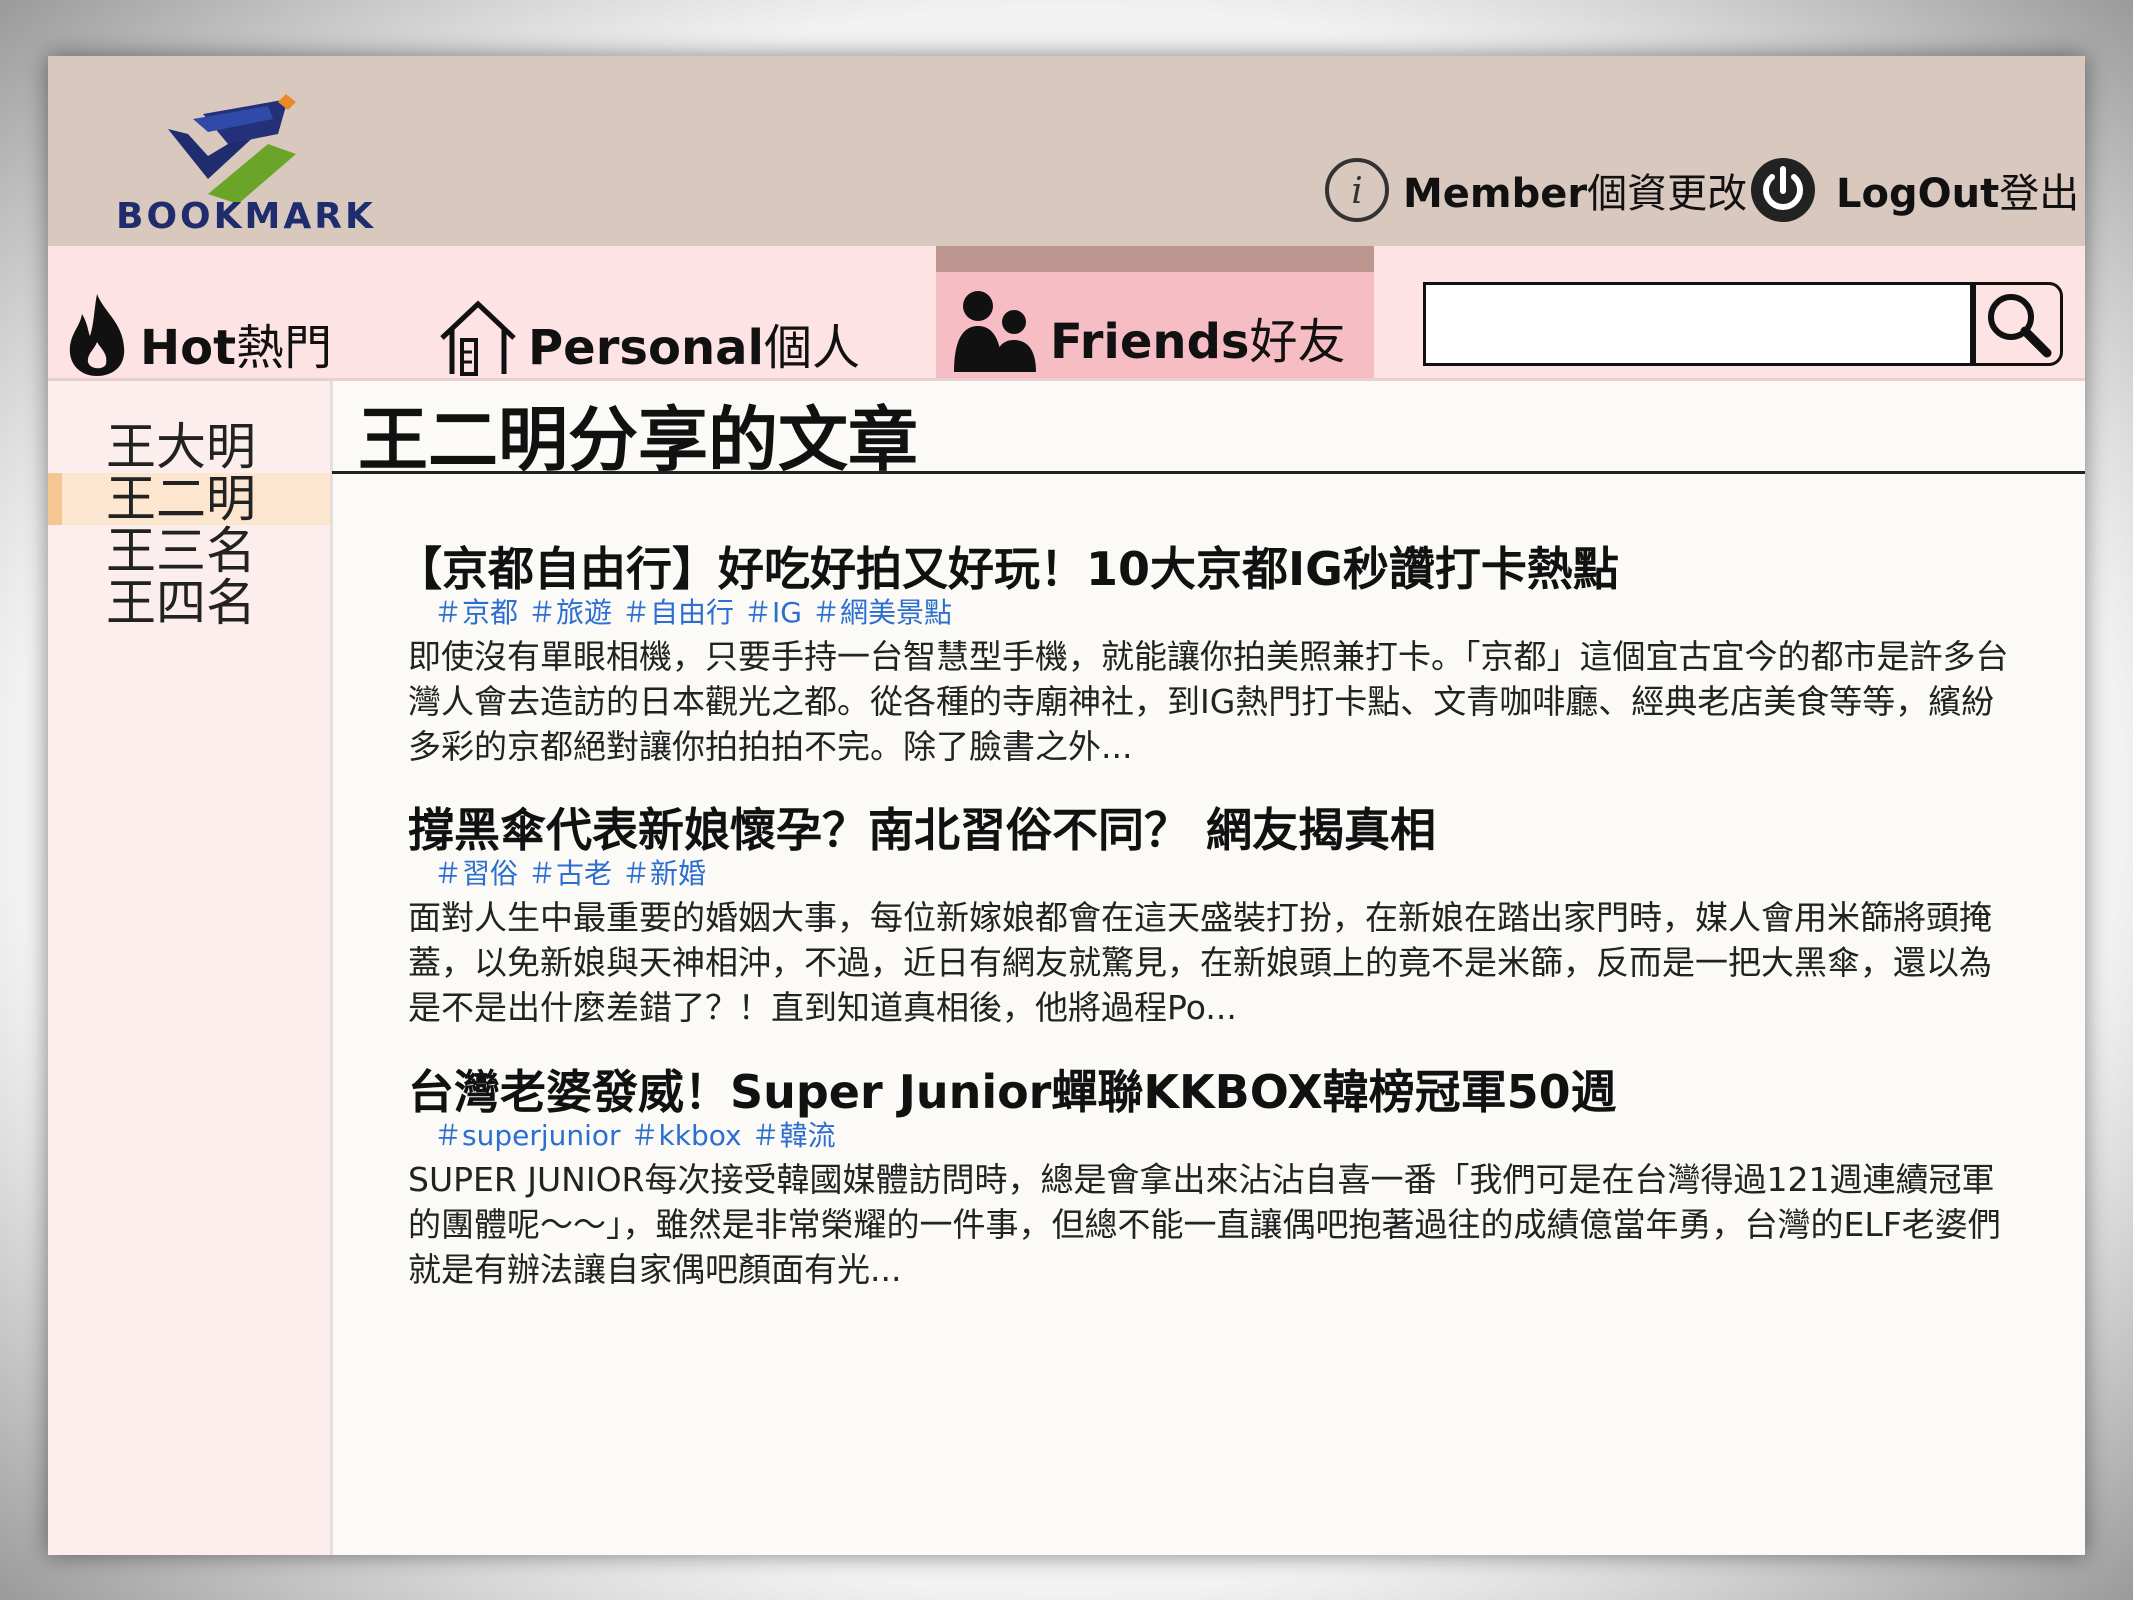 The image size is (2133, 1600). I want to click on member-label: Member個資更改, so click(1575, 194).